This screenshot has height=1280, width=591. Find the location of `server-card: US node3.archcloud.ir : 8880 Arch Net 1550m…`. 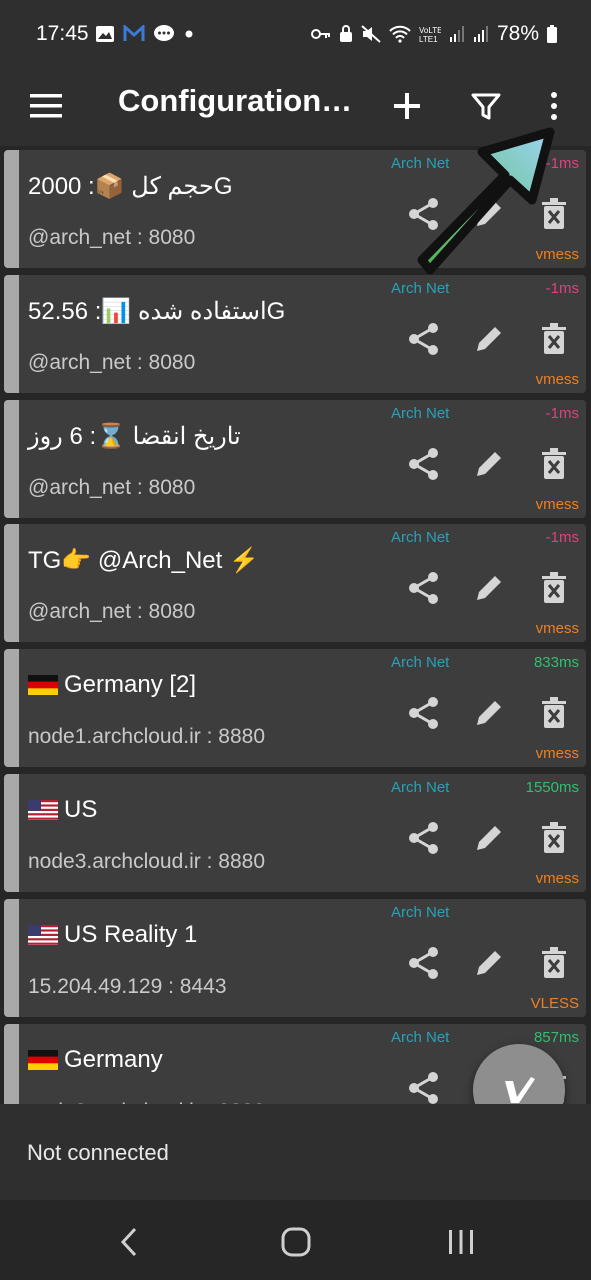

server-card: US node3.archcloud.ir : 8880 Arch Net 1550m… is located at coordinates (295, 833).